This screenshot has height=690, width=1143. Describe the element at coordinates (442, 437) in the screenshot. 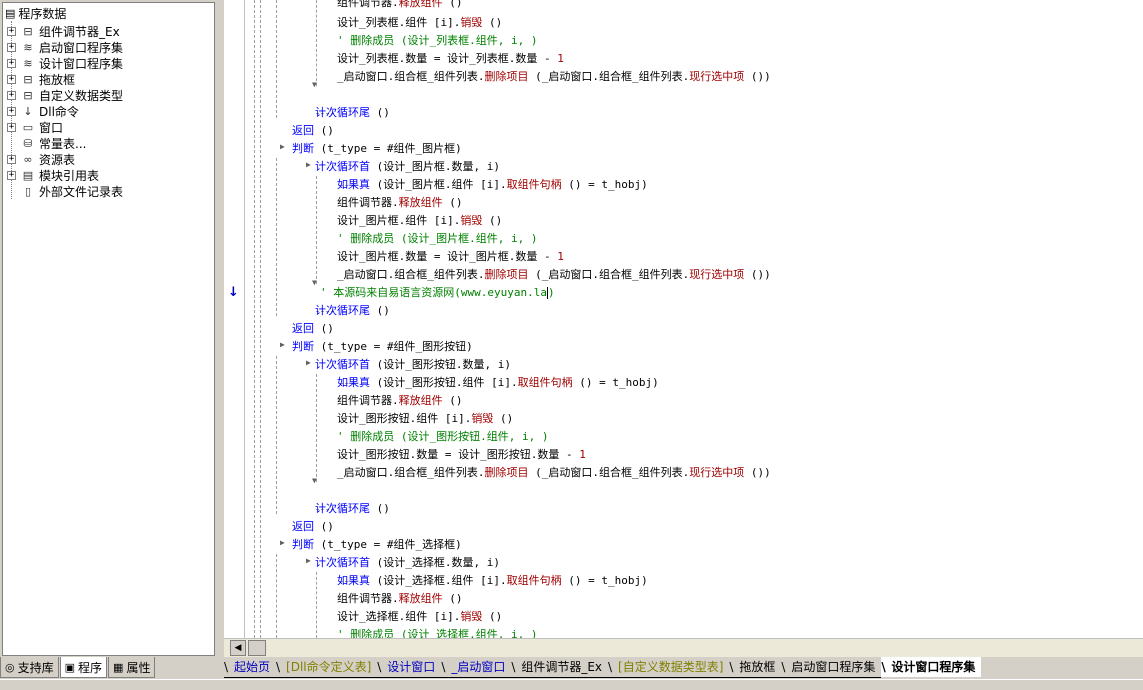

I see `code-comment: ' 删除成员 (设计_图形按钮.组件, i, )` at that location.